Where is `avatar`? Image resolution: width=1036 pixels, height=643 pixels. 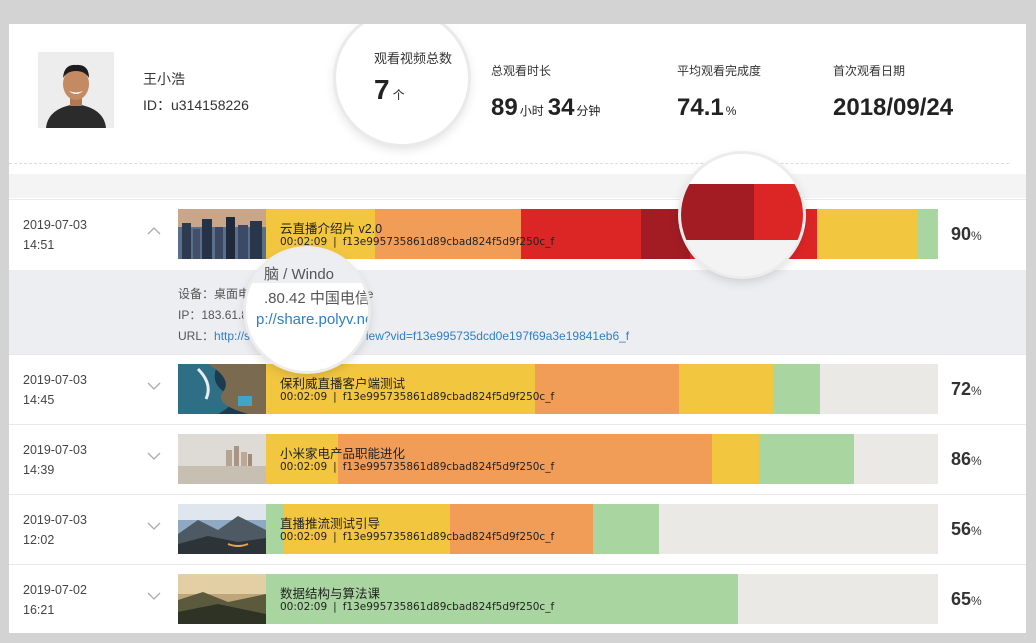 avatar is located at coordinates (76, 90).